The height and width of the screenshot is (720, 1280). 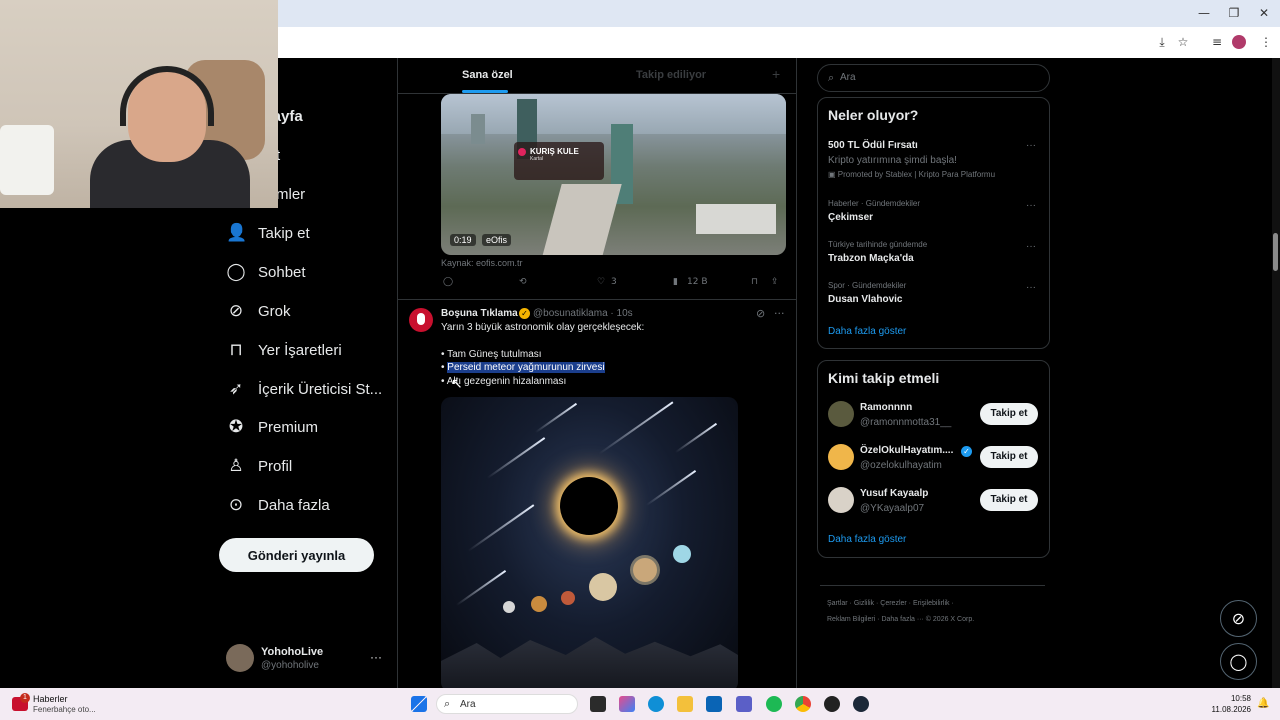 What do you see at coordinates (874, 203) in the screenshot?
I see `trend-meta: Haberler · Gündemdekiler` at bounding box center [874, 203].